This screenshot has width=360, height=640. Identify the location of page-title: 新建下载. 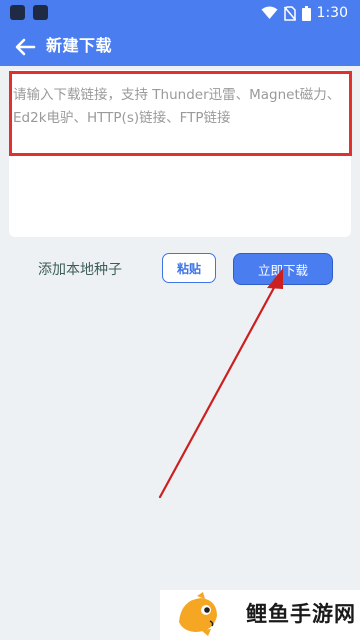
(79, 45).